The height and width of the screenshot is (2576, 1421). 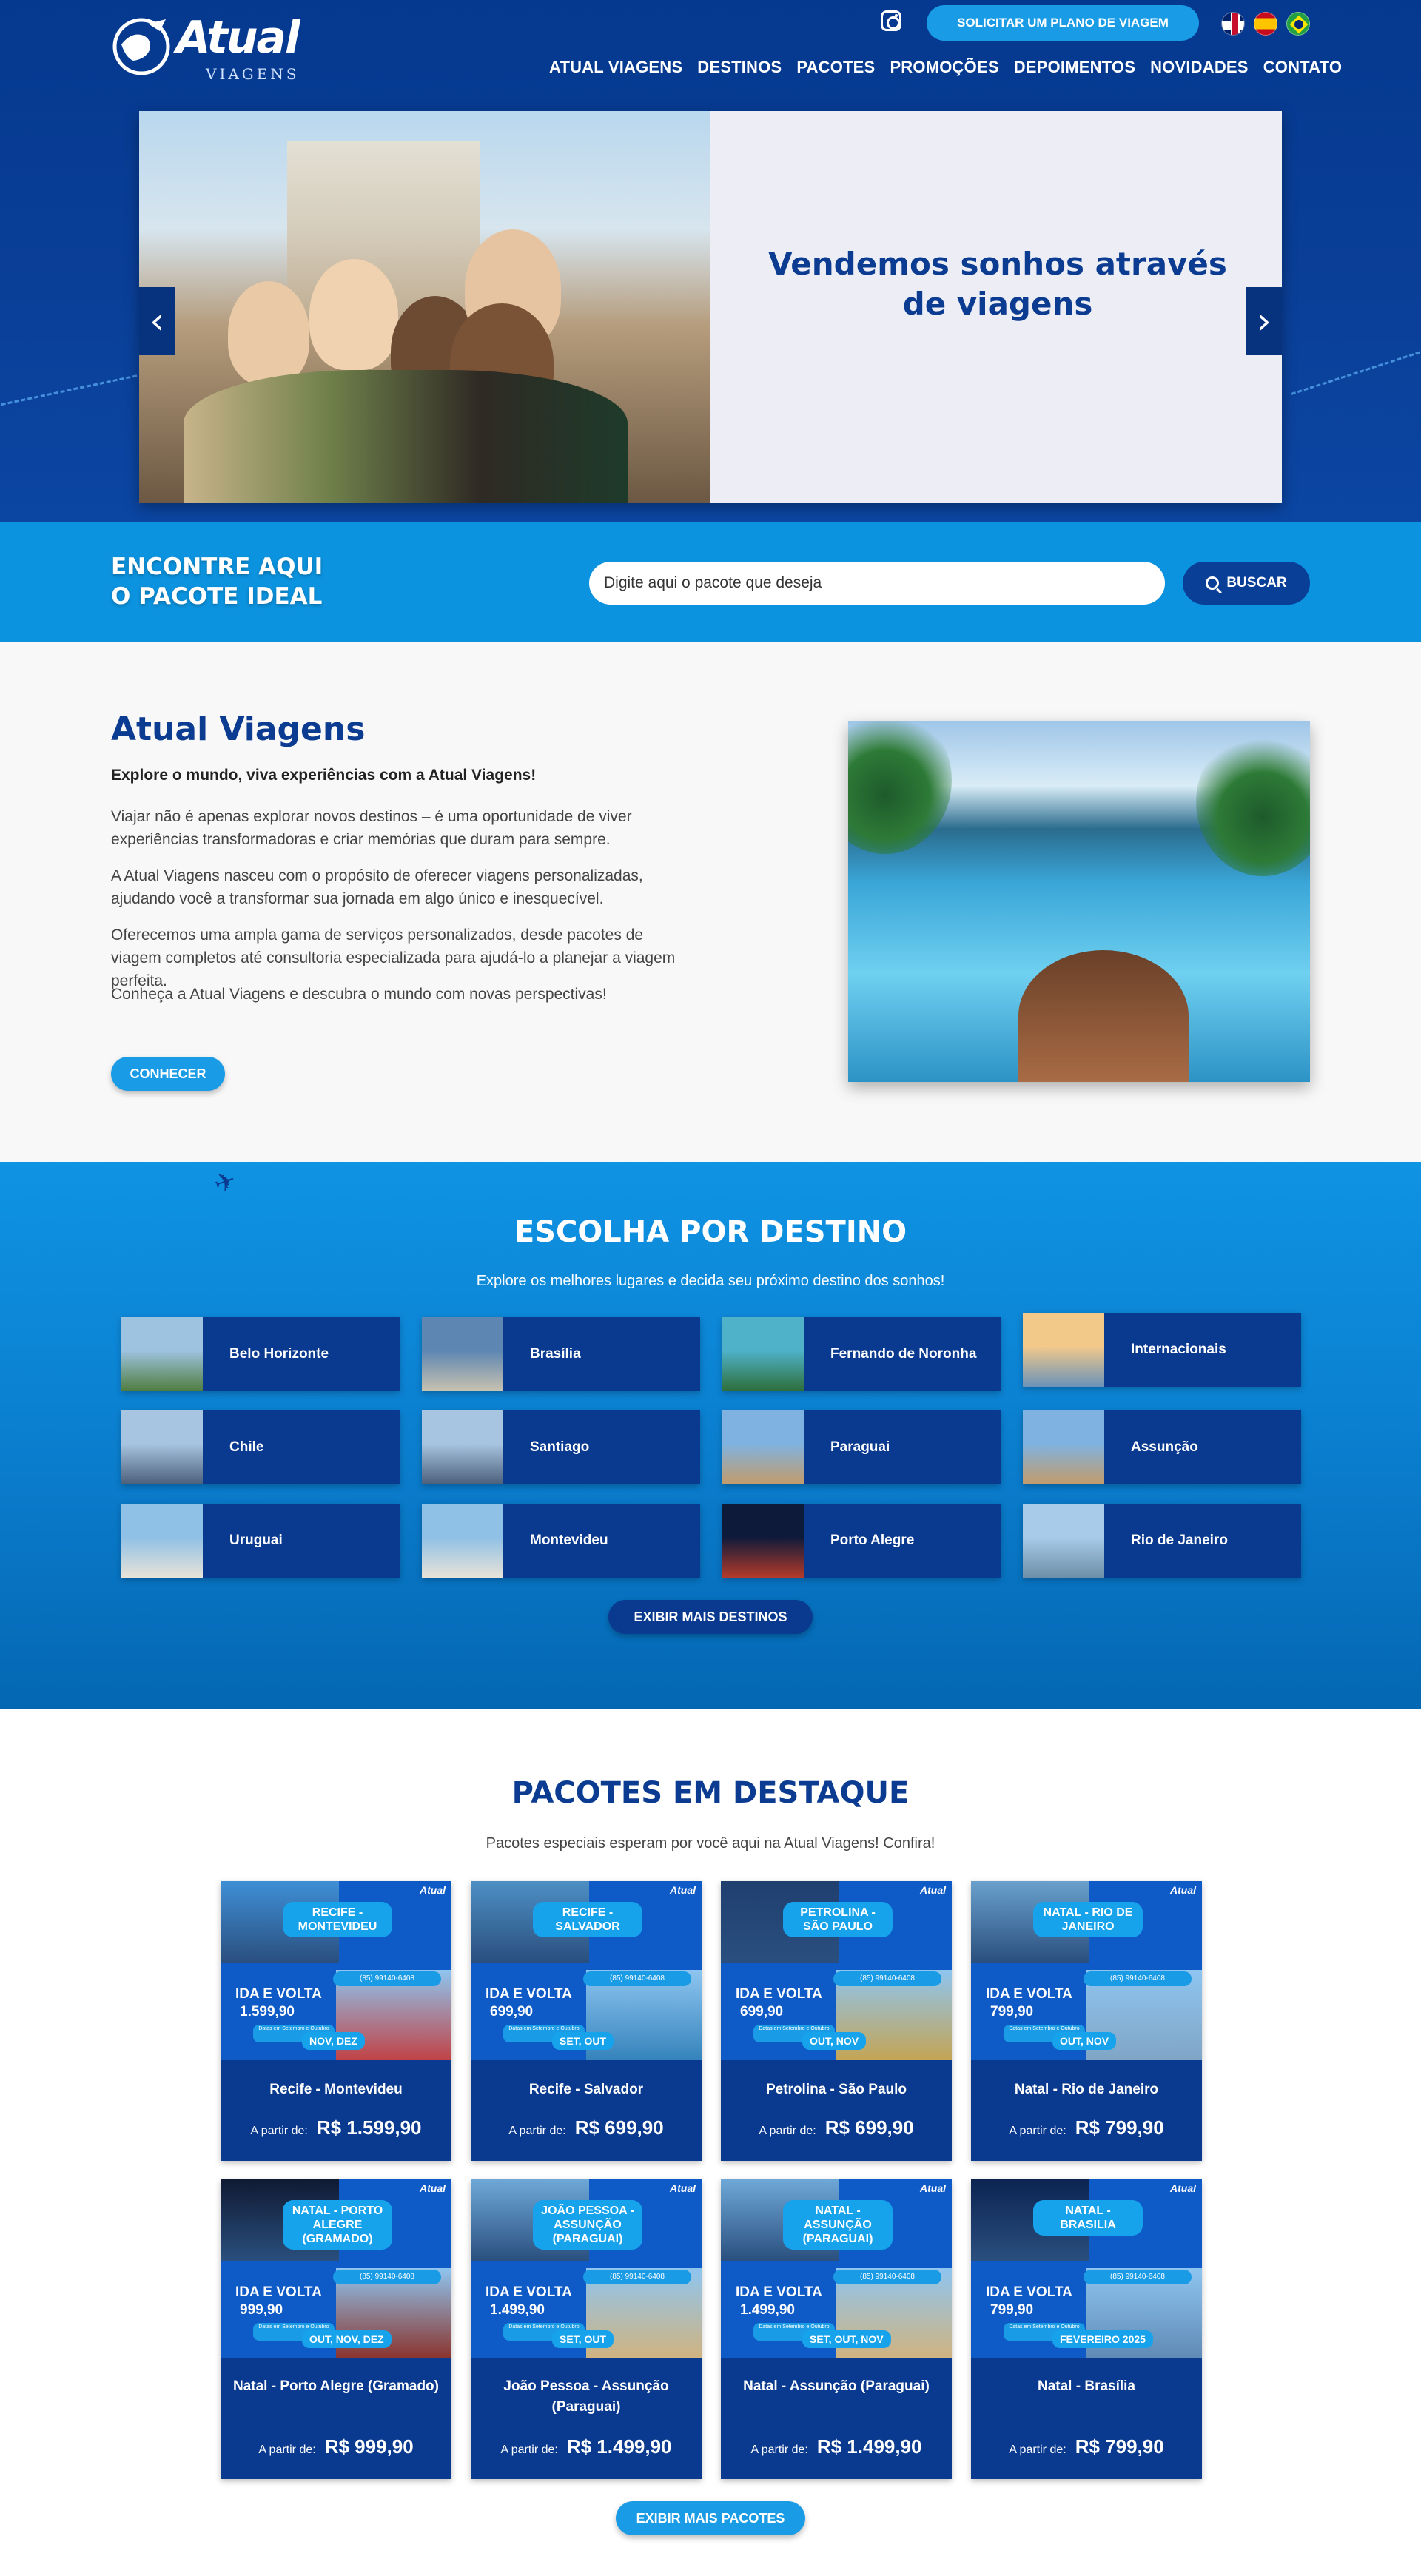 I want to click on about-title: Atual Viagens, so click(x=238, y=729).